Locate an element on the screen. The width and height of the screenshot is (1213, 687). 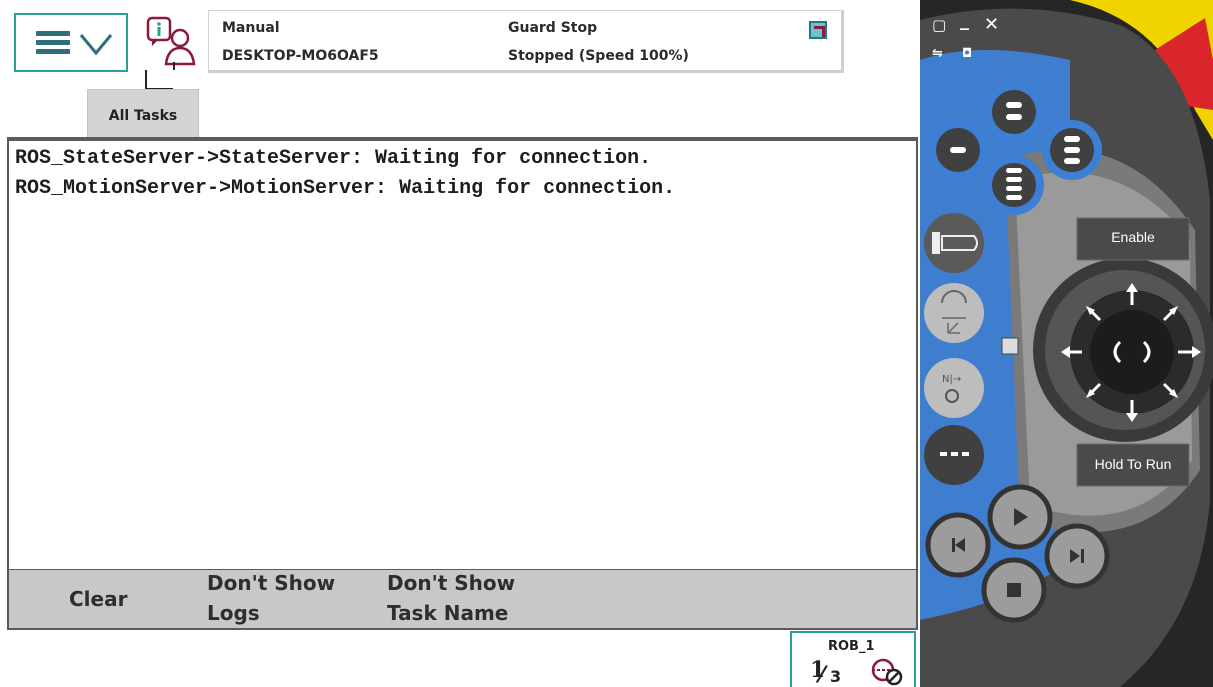
controller-state: Guard Stop is located at coordinates (553, 28).